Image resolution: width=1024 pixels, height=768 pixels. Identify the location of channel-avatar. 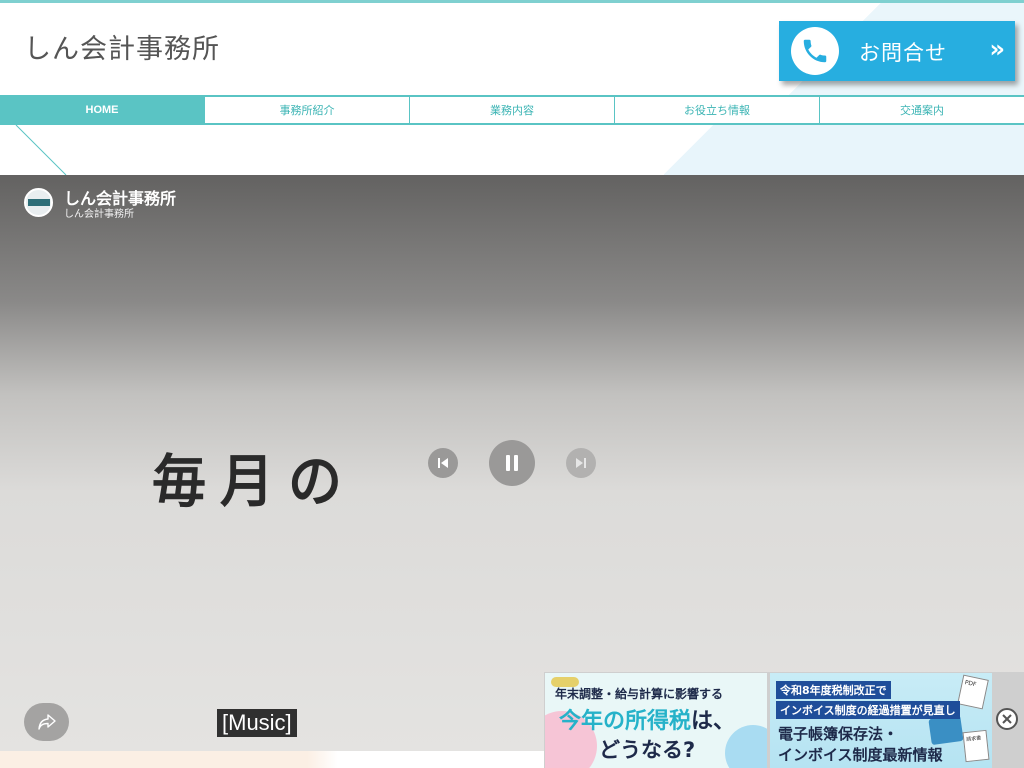
(38, 202).